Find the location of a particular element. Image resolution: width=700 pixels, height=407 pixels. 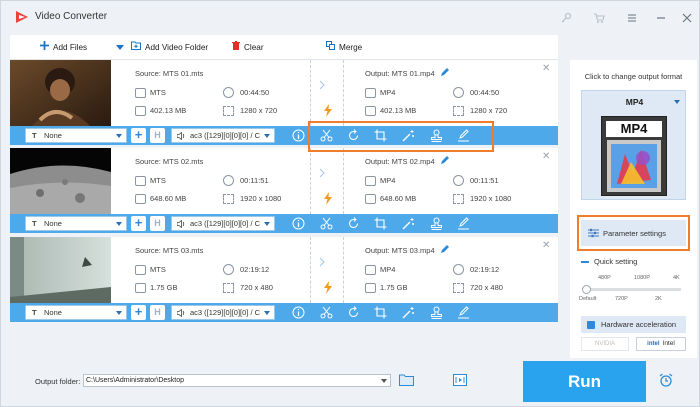

folder-plus-icon is located at coordinates (136, 48).